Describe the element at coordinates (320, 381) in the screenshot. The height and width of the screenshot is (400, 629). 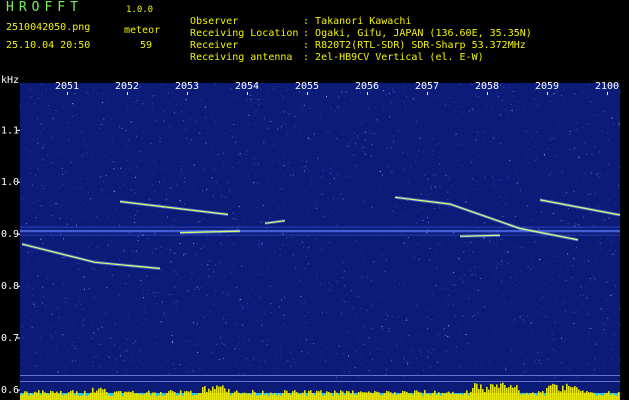
I see `reference-line` at that location.